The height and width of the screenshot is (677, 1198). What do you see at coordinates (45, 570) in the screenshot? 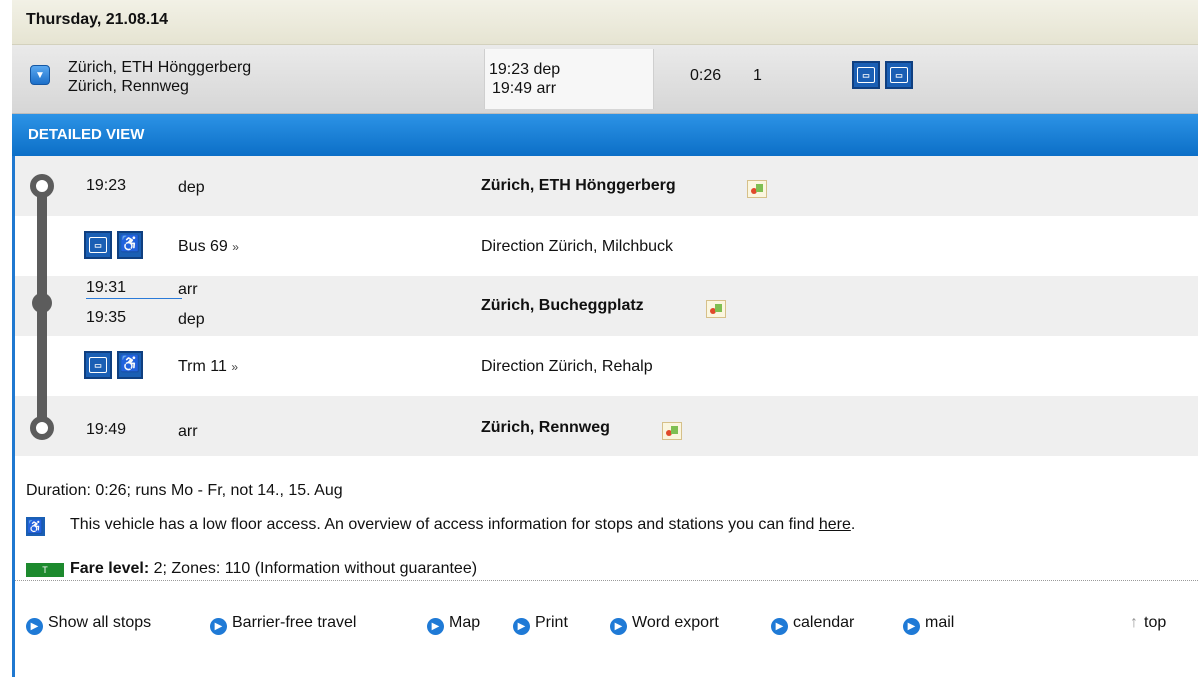
I see `fare-ticket-icon: T` at bounding box center [45, 570].